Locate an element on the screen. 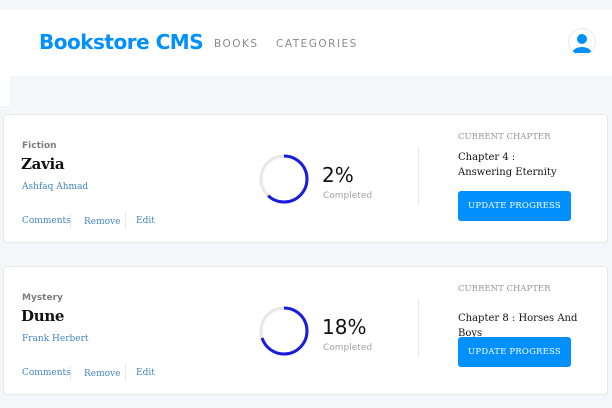 Image resolution: width=612 pixels, height=408 pixels. progress-percent: 18% is located at coordinates (344, 327).